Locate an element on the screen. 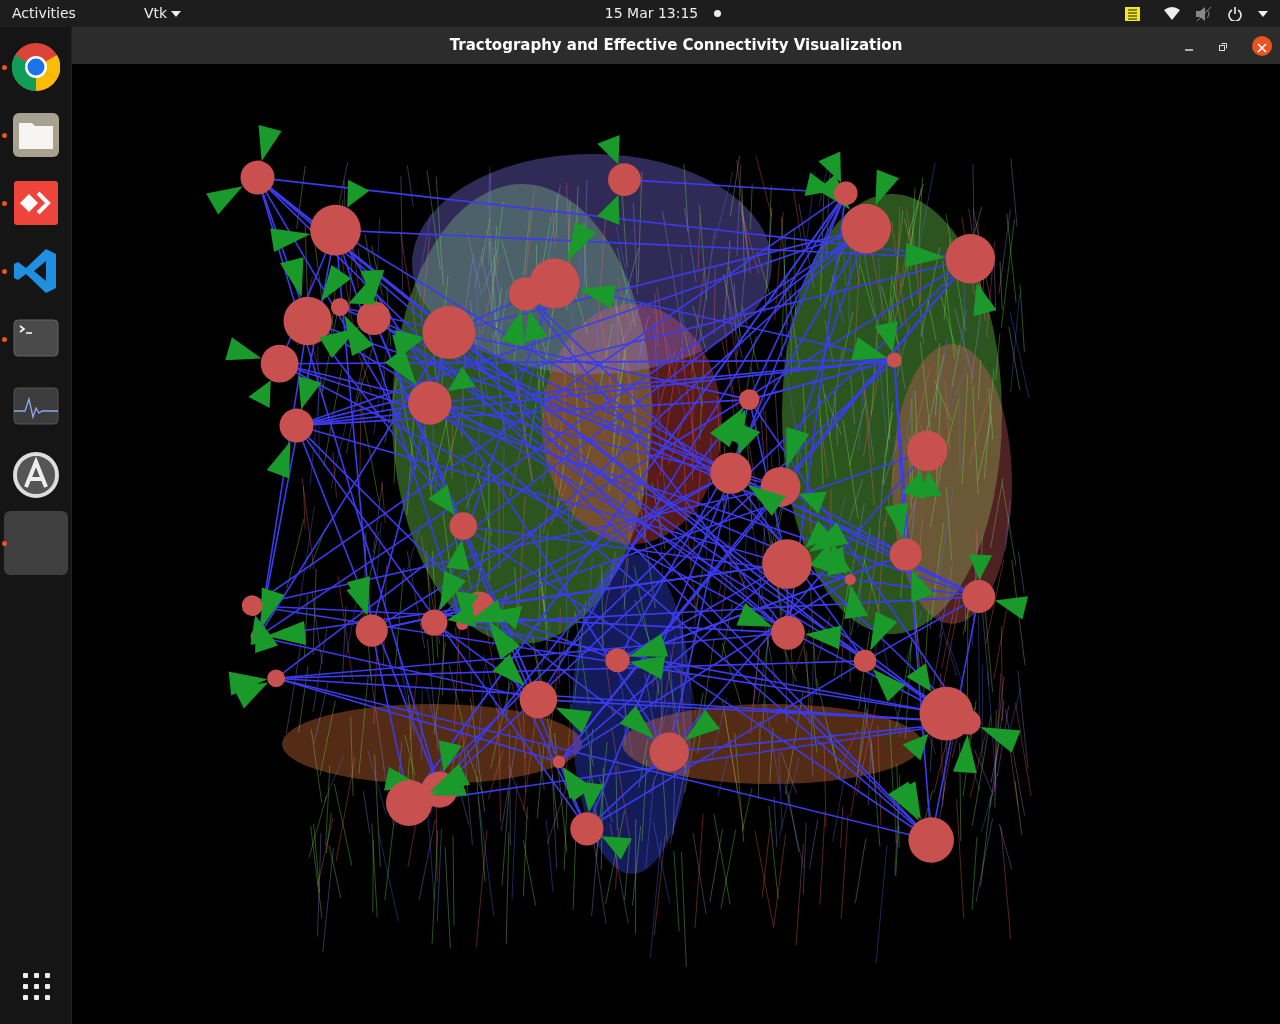 The image size is (1280, 1024). chrome-icon is located at coordinates (35, 67).